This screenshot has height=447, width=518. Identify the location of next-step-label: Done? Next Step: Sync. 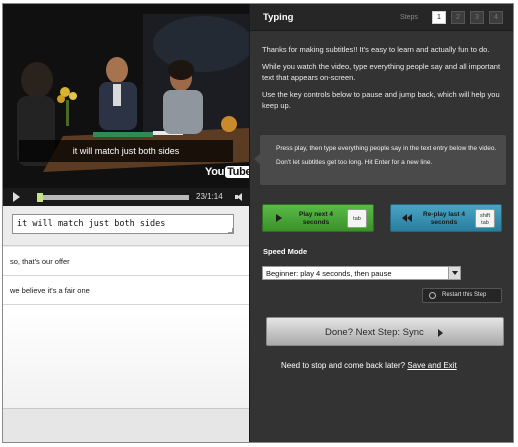
(374, 332).